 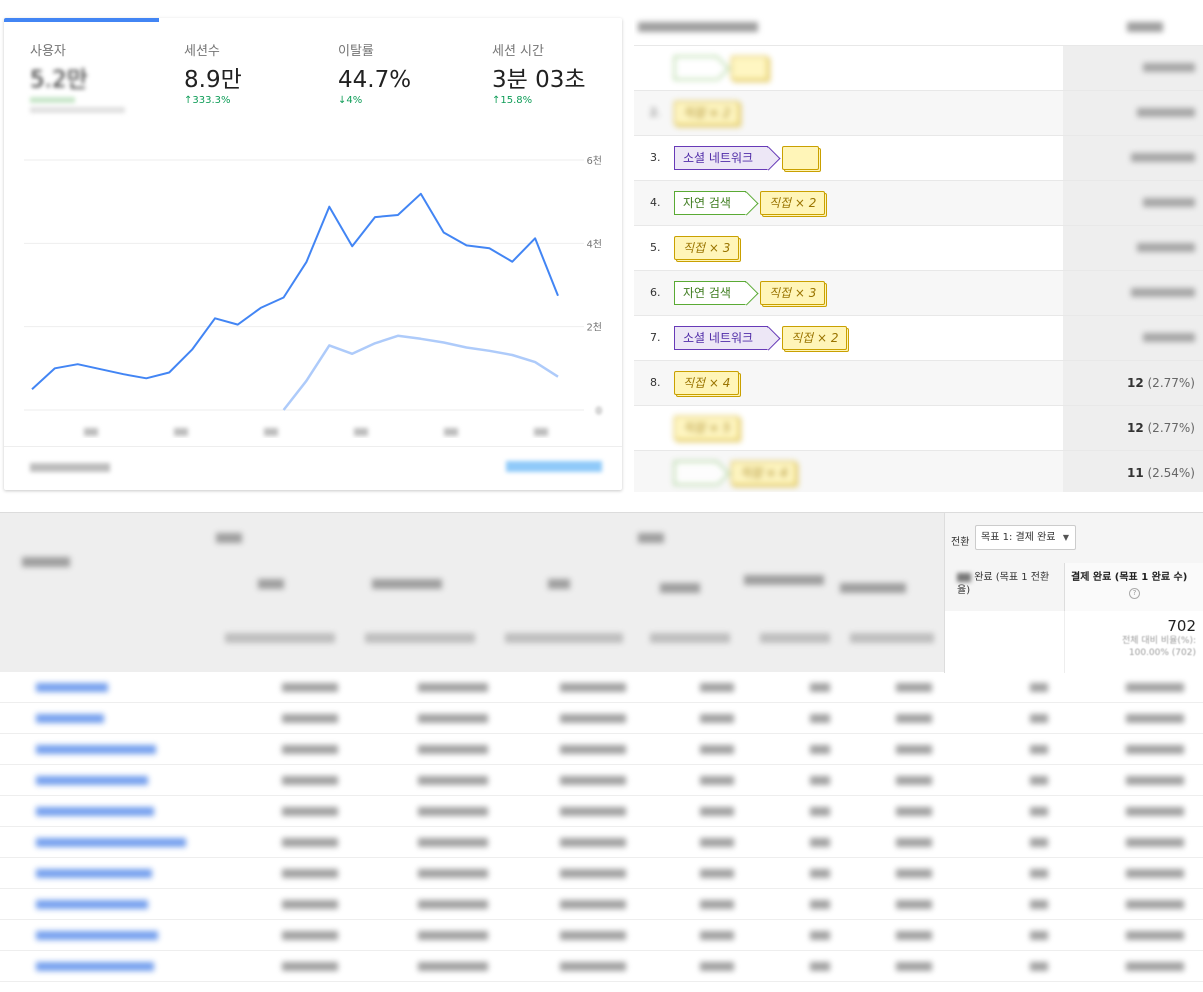 What do you see at coordinates (554, 466) in the screenshot?
I see `overview-report-link` at bounding box center [554, 466].